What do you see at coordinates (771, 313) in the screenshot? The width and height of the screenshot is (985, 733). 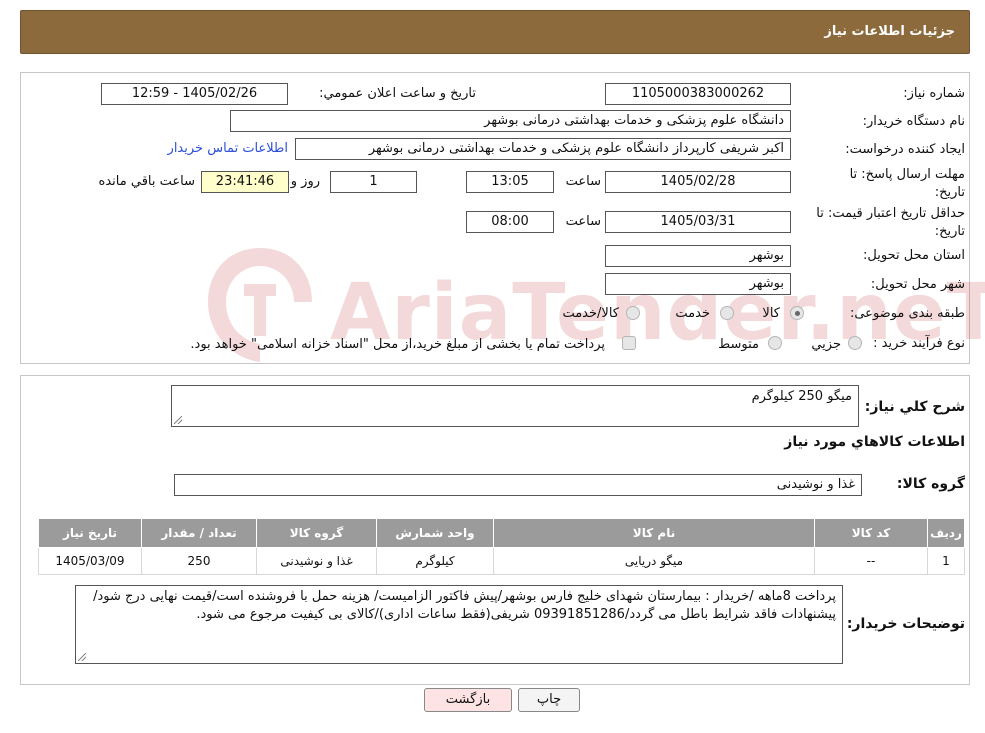 I see `category-goods-label: کالا` at bounding box center [771, 313].